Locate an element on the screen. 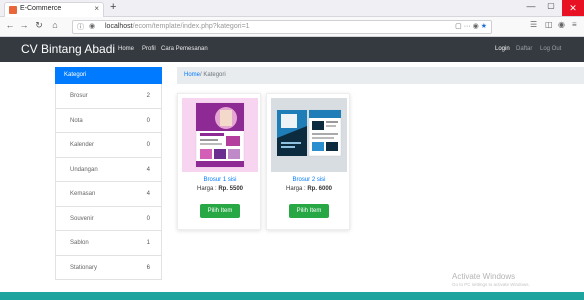 The height and width of the screenshot is (300, 584). bookmark-star-icon: ★ is located at coordinates (484, 26).